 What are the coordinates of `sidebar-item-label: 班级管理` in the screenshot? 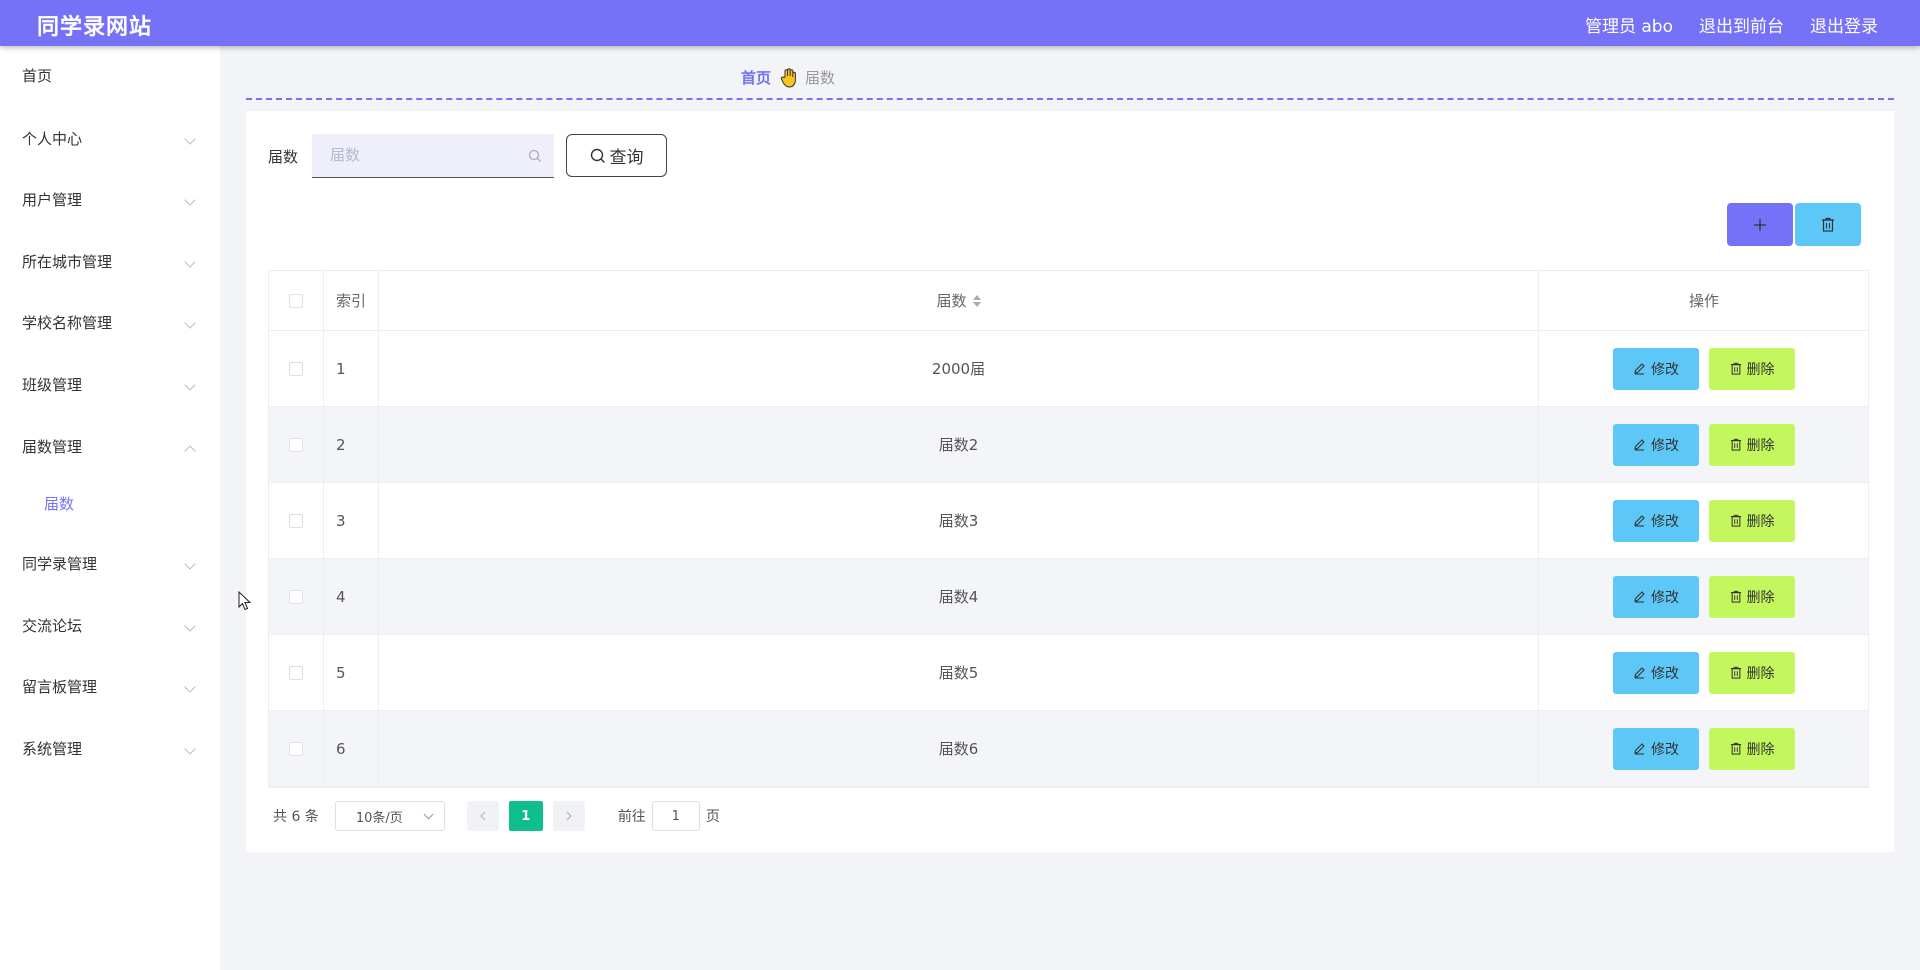 It's located at (52, 385).